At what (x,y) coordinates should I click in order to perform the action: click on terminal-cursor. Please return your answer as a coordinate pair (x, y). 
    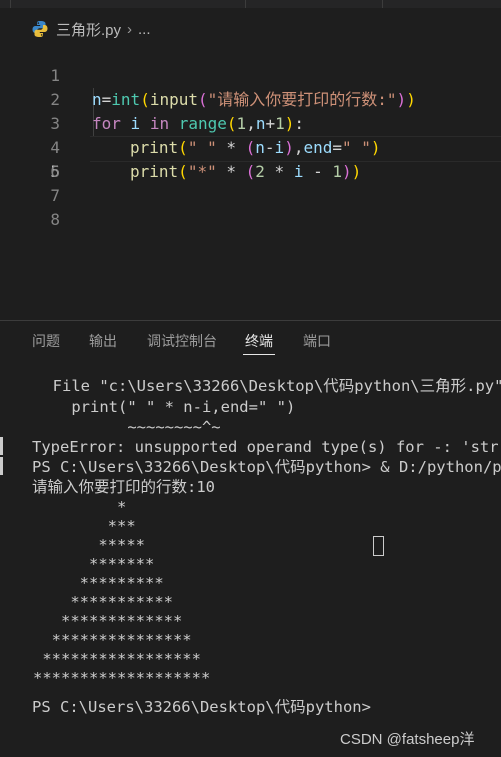
    Looking at the image, I should click on (378, 546).